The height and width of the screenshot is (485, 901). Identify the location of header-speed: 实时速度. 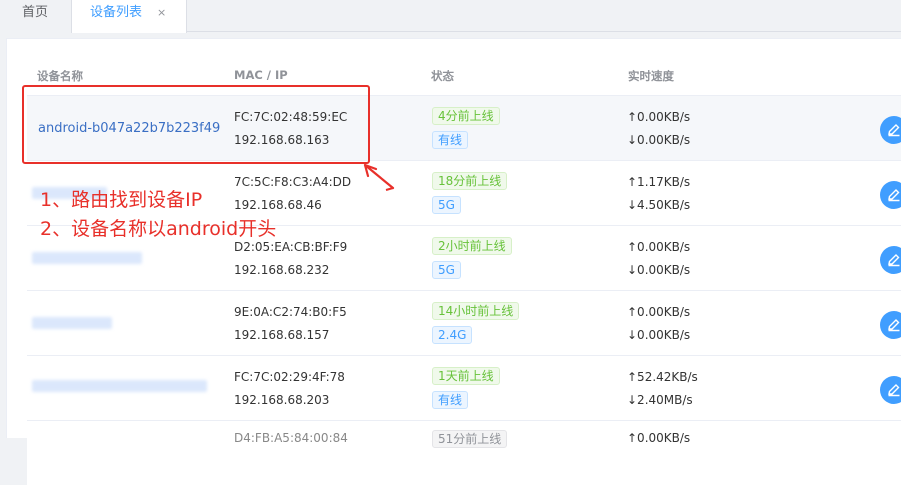
(651, 76).